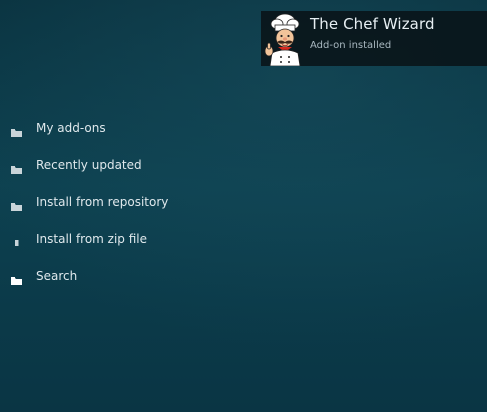 The image size is (487, 412). Describe the element at coordinates (283, 39) in the screenshot. I see `chef-icon` at that location.